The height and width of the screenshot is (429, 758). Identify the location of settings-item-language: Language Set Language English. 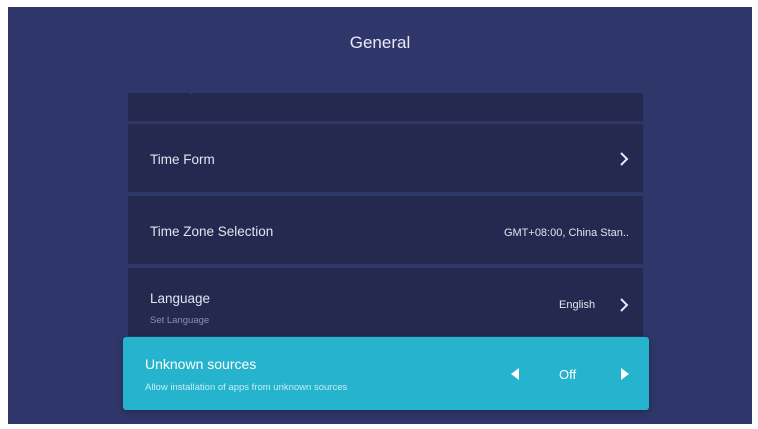
(385, 302).